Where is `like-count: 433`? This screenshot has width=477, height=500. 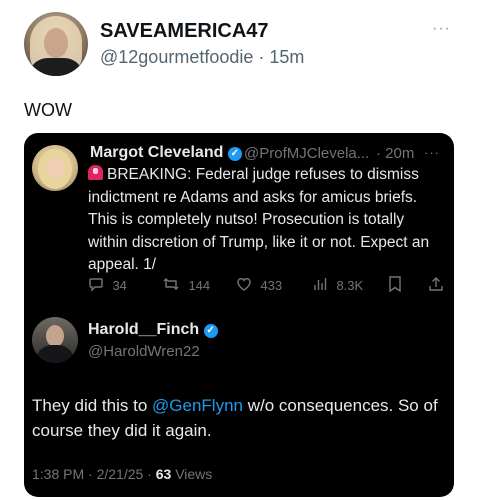 like-count: 433 is located at coordinates (271, 285).